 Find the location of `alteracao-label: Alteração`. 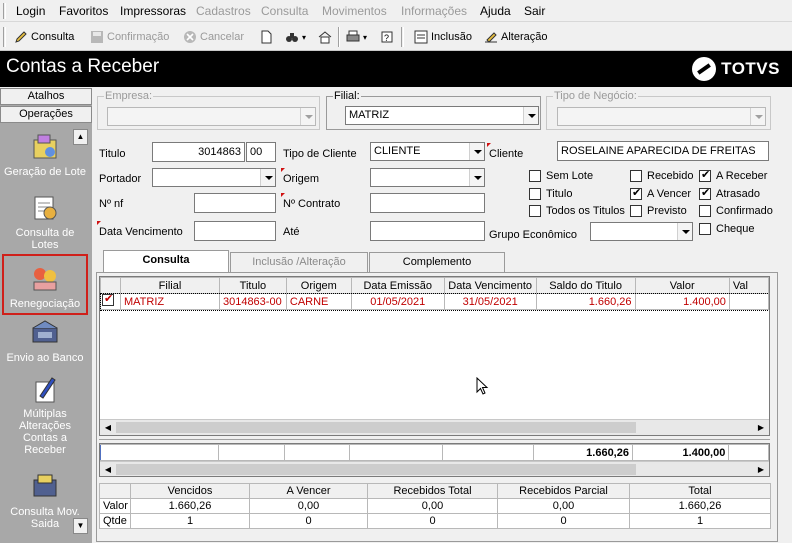

alteracao-label: Alteração is located at coordinates (524, 37).